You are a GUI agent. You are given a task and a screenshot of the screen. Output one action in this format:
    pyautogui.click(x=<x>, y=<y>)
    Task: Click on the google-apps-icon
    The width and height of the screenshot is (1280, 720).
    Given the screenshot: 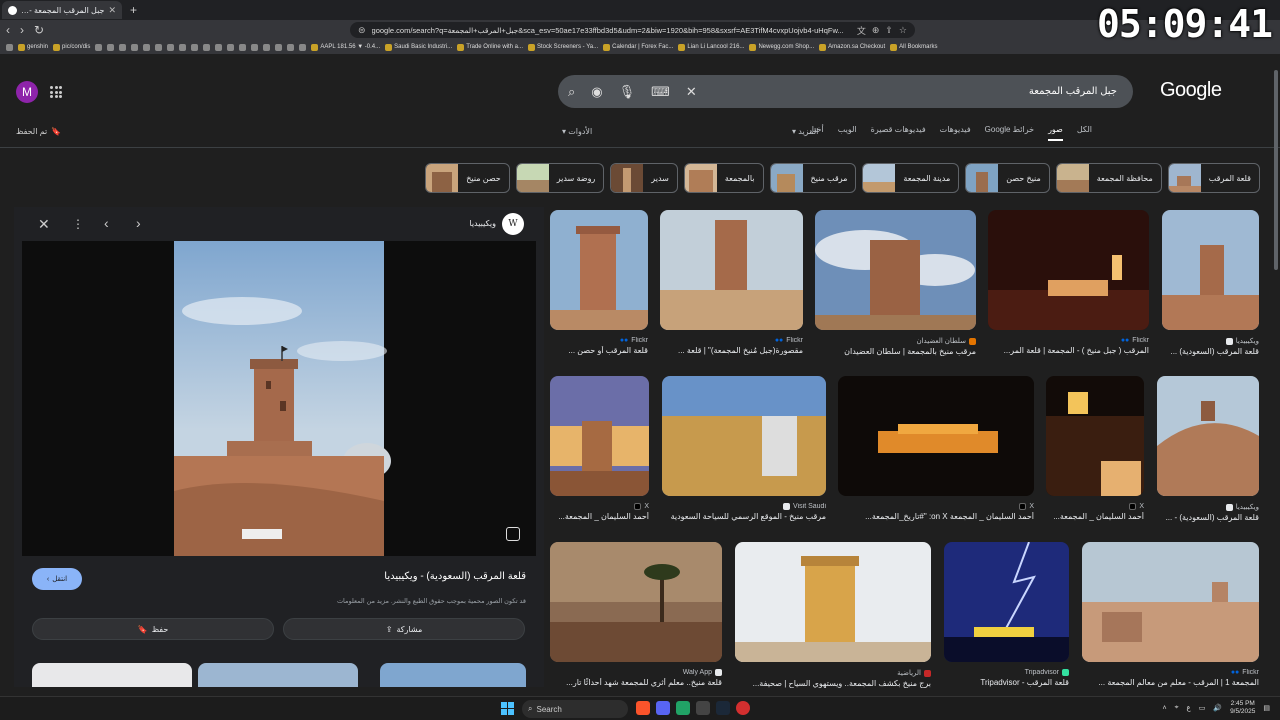 What is the action you would take?
    pyautogui.click(x=56, y=92)
    